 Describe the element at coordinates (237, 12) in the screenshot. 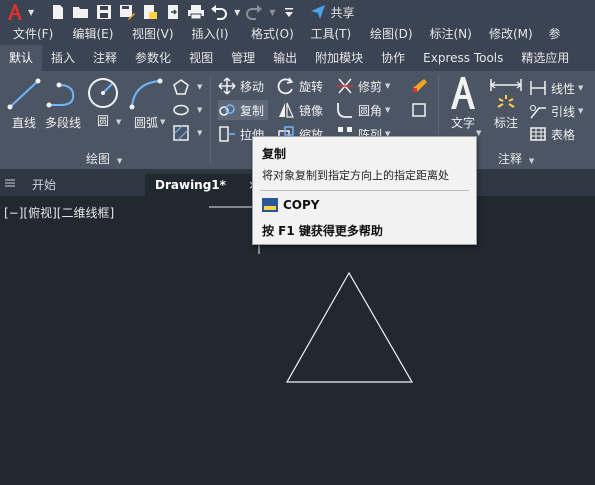

I see `undo-dropdown-icon: ▼` at that location.